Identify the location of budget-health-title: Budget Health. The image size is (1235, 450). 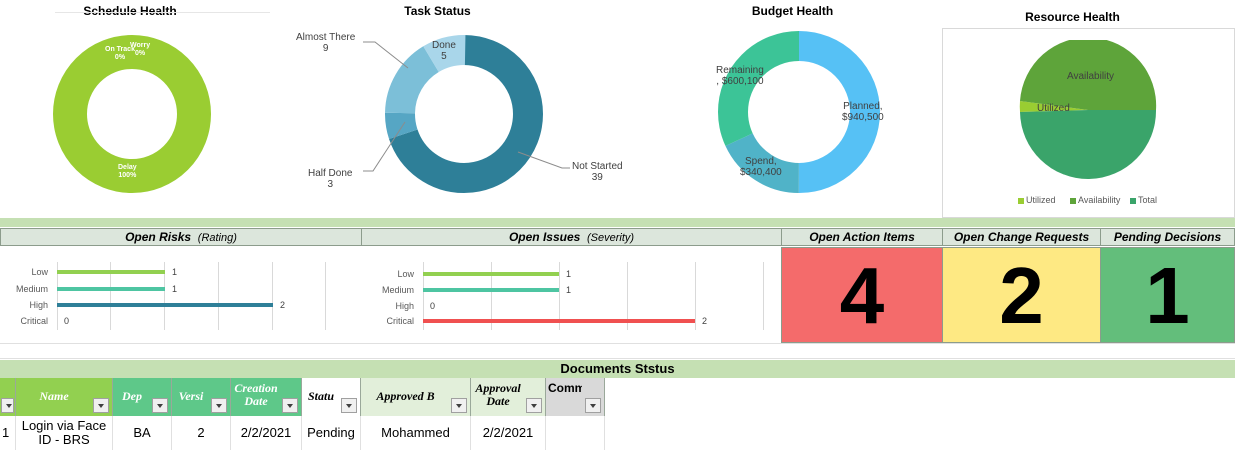
(792, 11).